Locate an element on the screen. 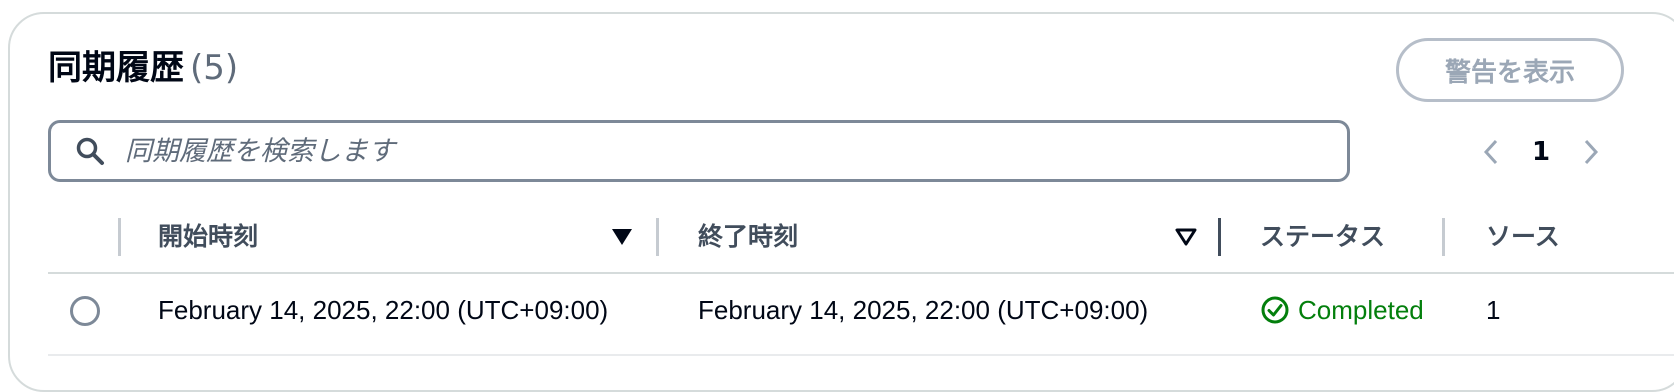  column-header-end-time: 終了時刻 is located at coordinates (918, 237).